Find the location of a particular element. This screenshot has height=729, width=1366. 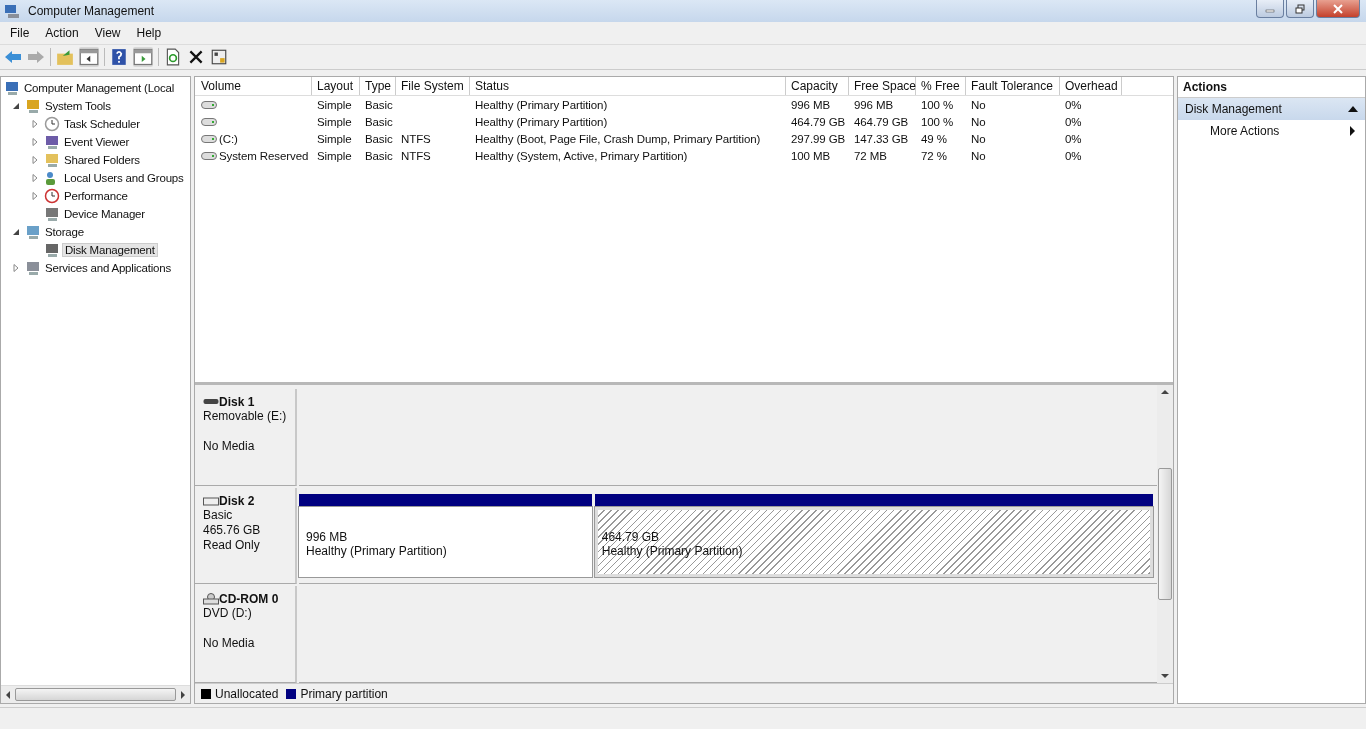

legend-label: Unallocated is located at coordinates (247, 693).